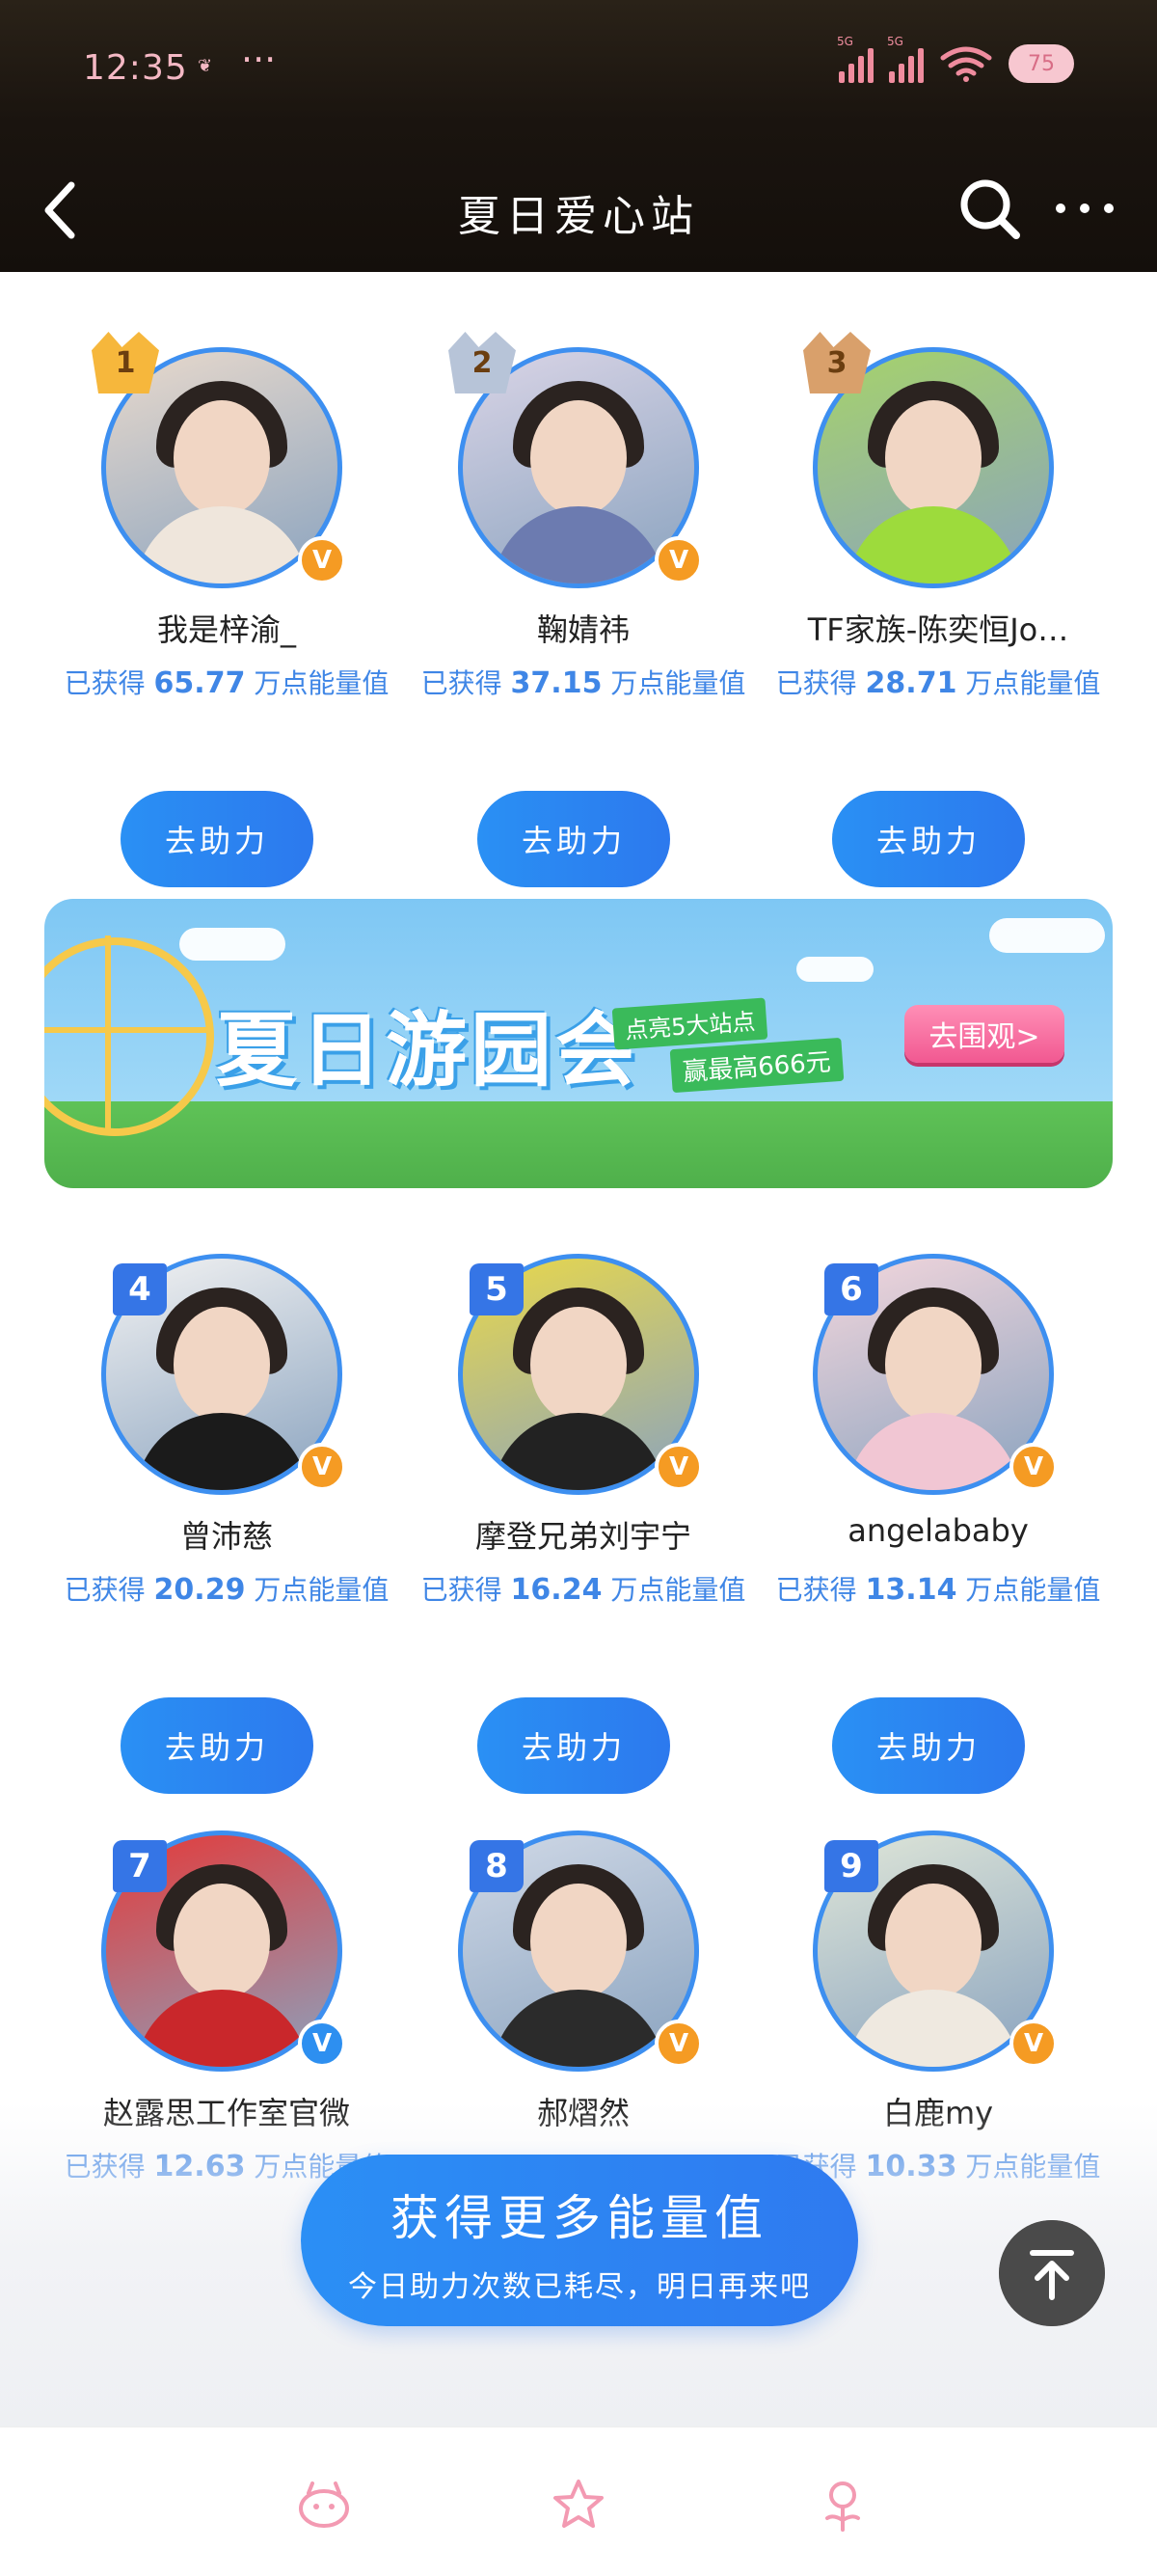 Image resolution: width=1157 pixels, height=2576 pixels. I want to click on energy-value: 已获得 13.14 万点能量值, so click(938, 1590).